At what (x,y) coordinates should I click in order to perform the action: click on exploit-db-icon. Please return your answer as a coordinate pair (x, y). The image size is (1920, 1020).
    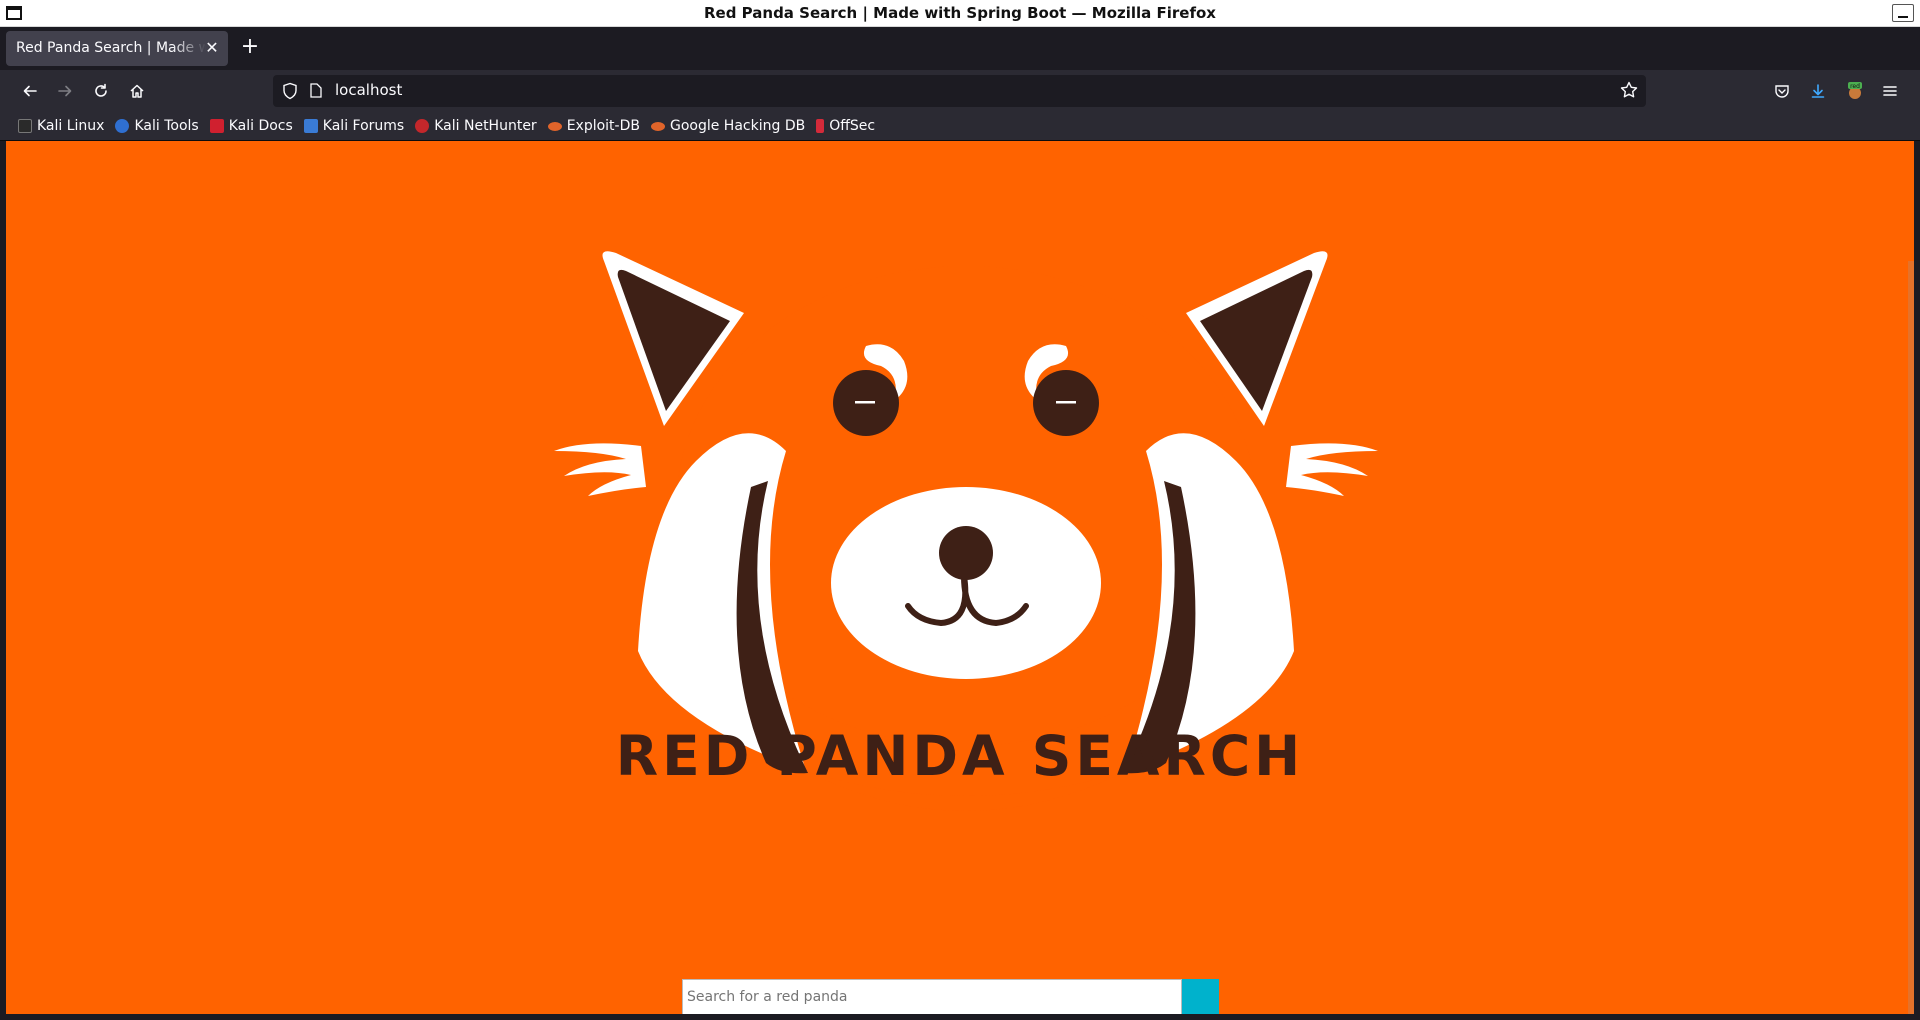
    Looking at the image, I should click on (554, 126).